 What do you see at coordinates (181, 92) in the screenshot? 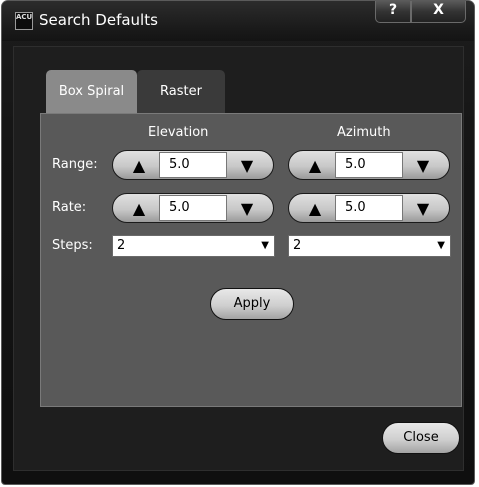
I see `tab-raster: Raster` at bounding box center [181, 92].